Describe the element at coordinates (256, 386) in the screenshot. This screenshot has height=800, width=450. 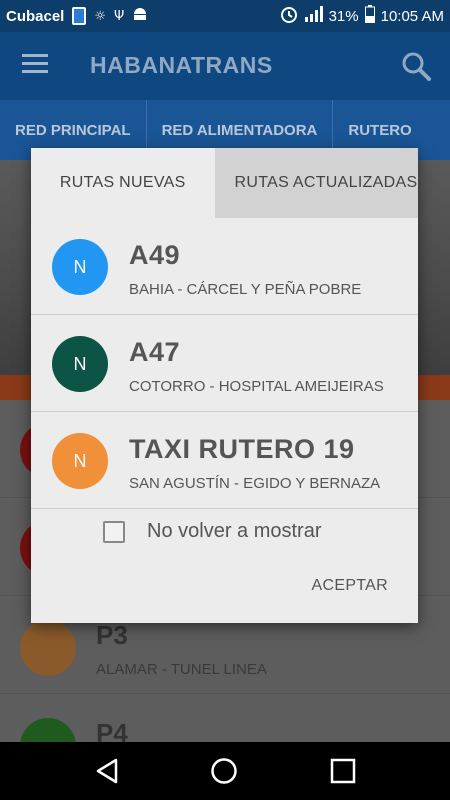
I see `route-desc: COTORRO - HOSPITAL AMEIJEIRAS` at that location.